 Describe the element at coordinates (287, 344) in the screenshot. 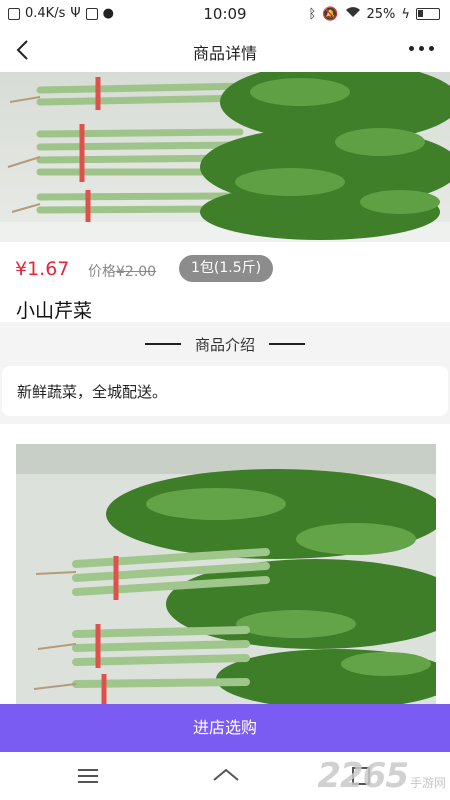

I see `divider-right` at that location.